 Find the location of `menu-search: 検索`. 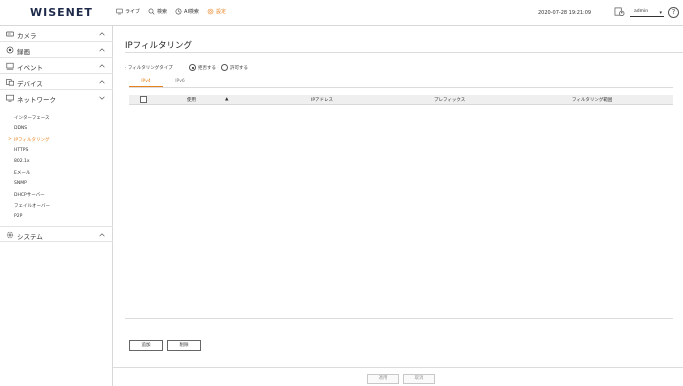

menu-search: 検索 is located at coordinates (157, 11).